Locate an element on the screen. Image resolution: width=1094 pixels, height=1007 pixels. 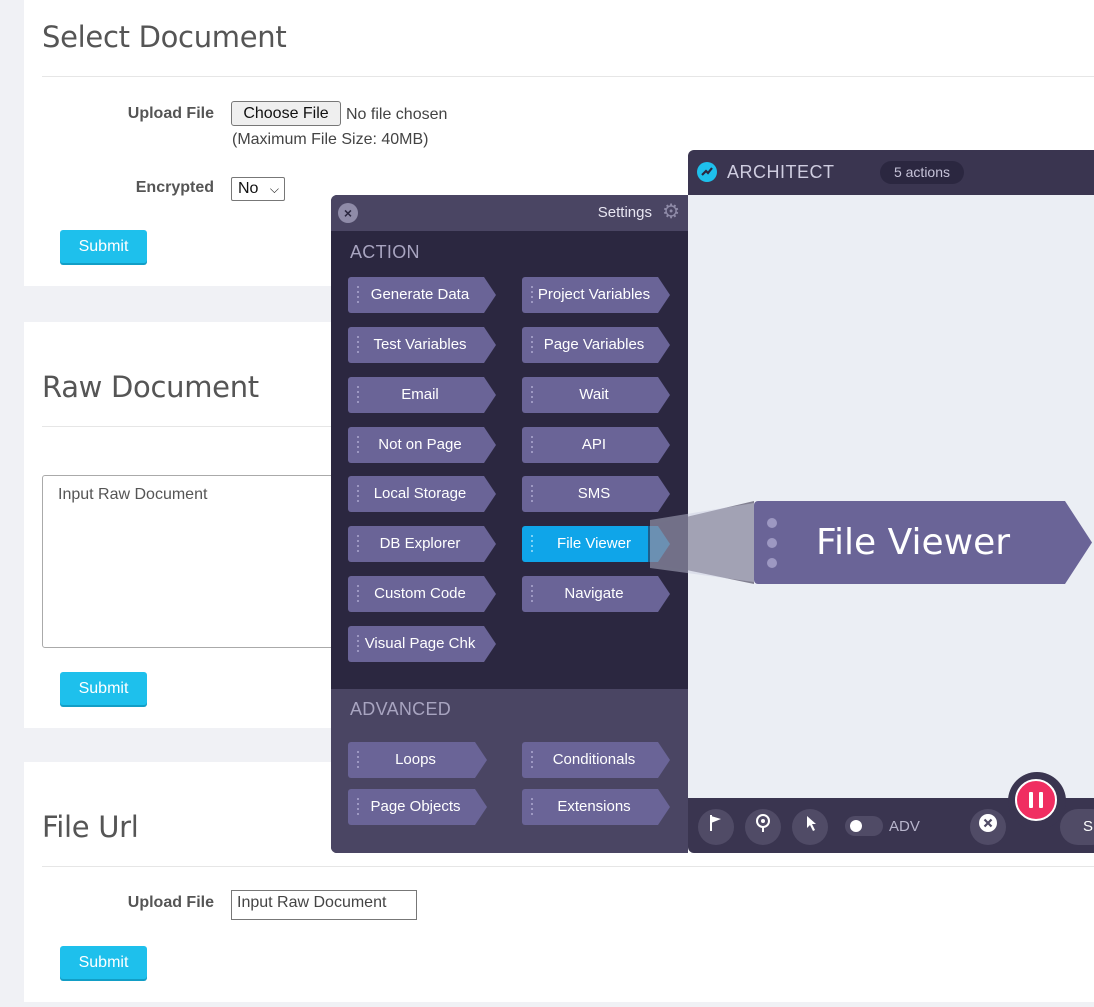
max-size-text: (Maximum File Size: 40MB) is located at coordinates (330, 139).